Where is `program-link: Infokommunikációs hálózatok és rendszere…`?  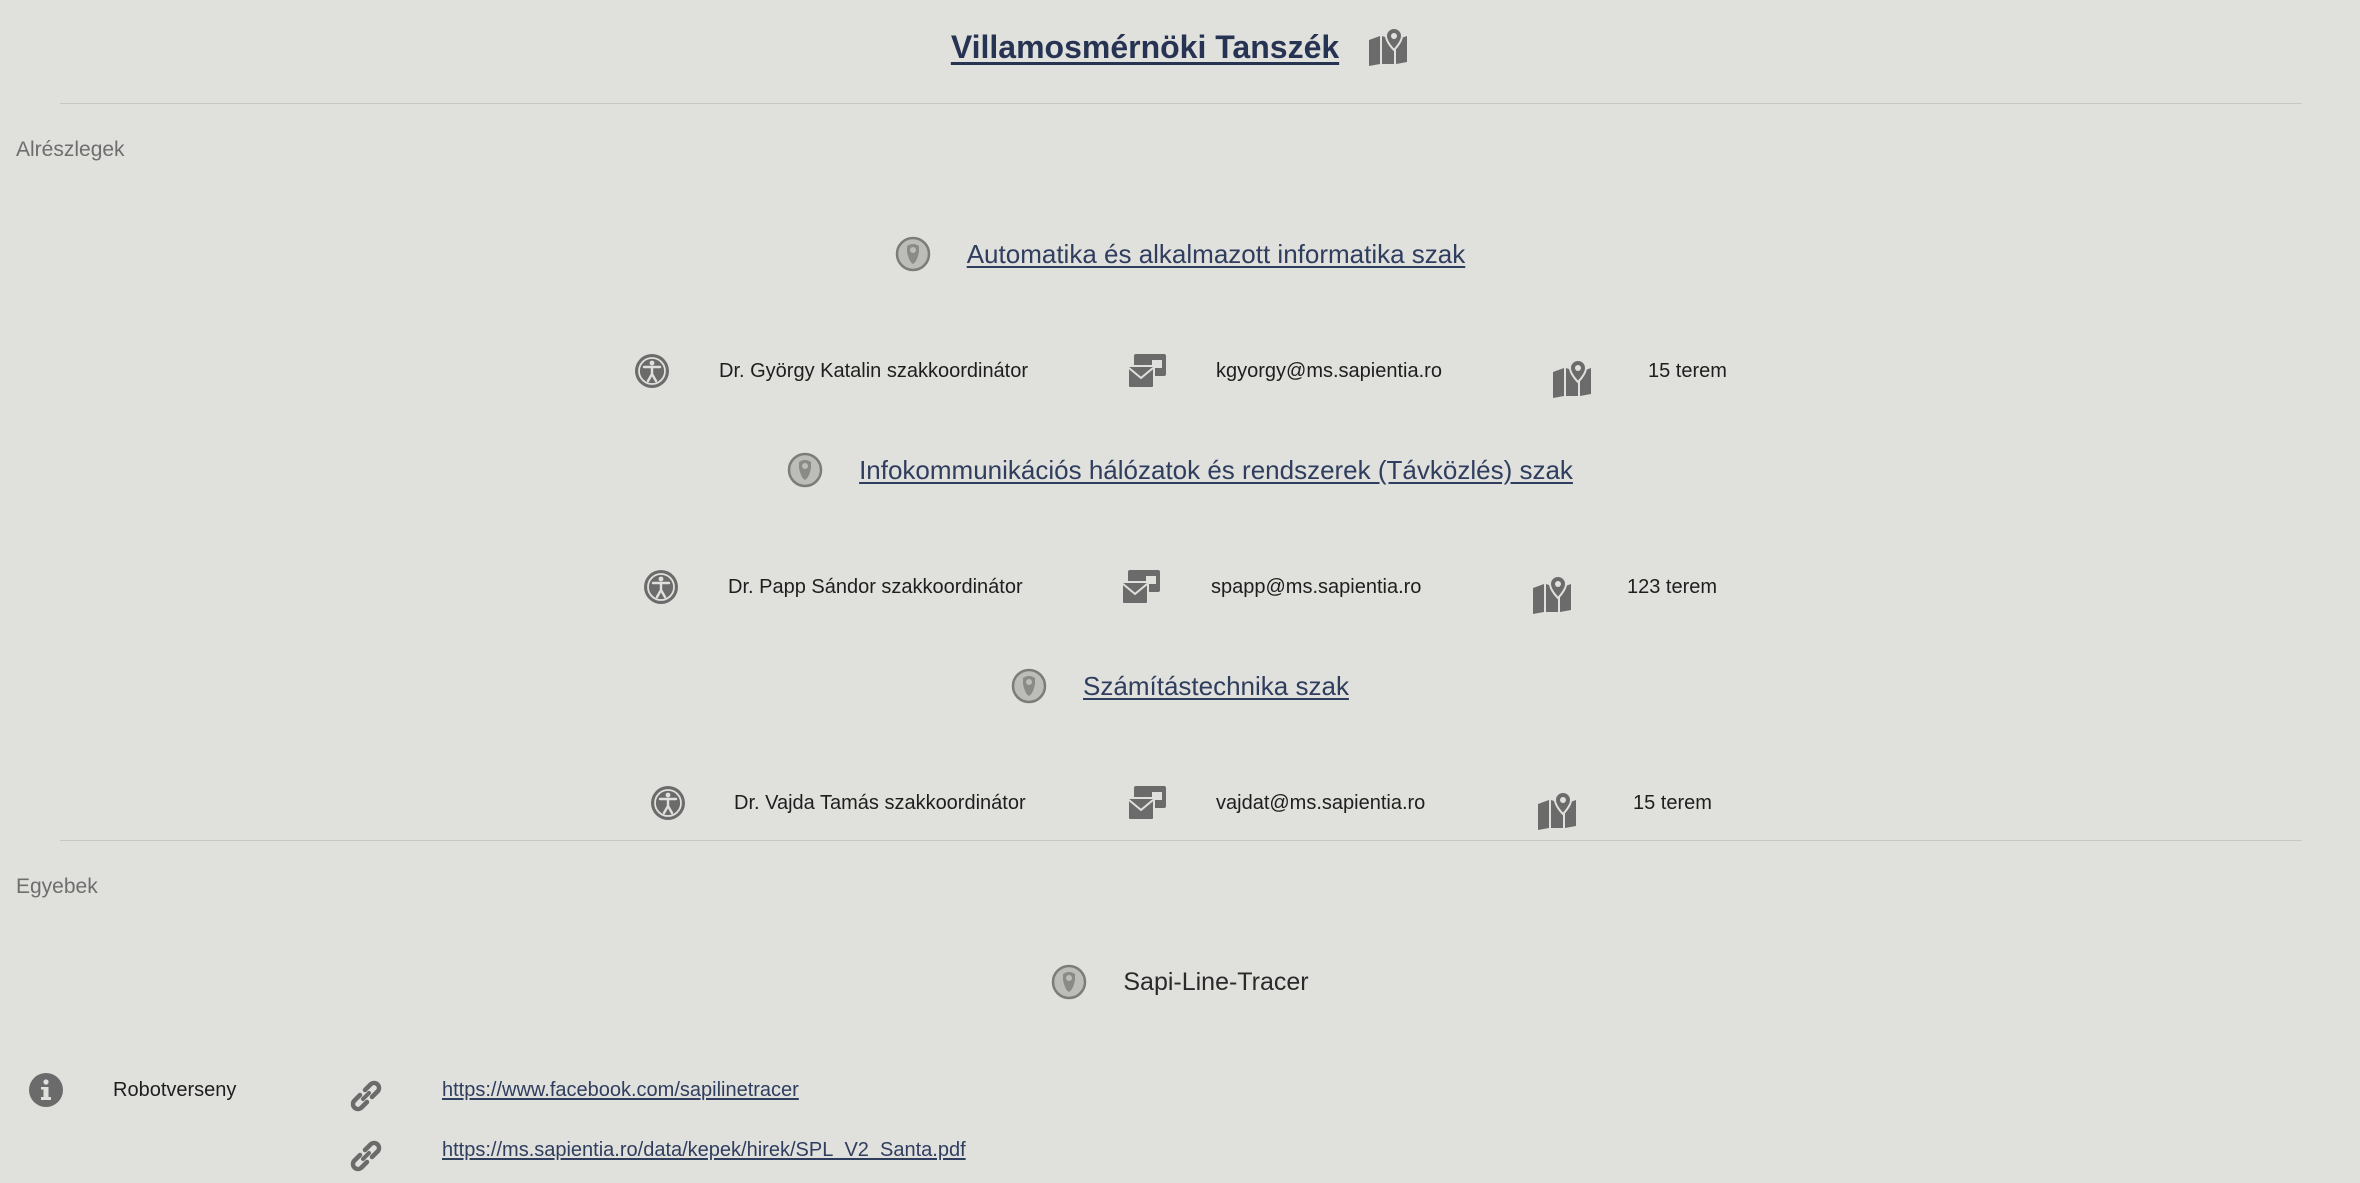 program-link: Infokommunikációs hálózatok és rendszere… is located at coordinates (1216, 470).